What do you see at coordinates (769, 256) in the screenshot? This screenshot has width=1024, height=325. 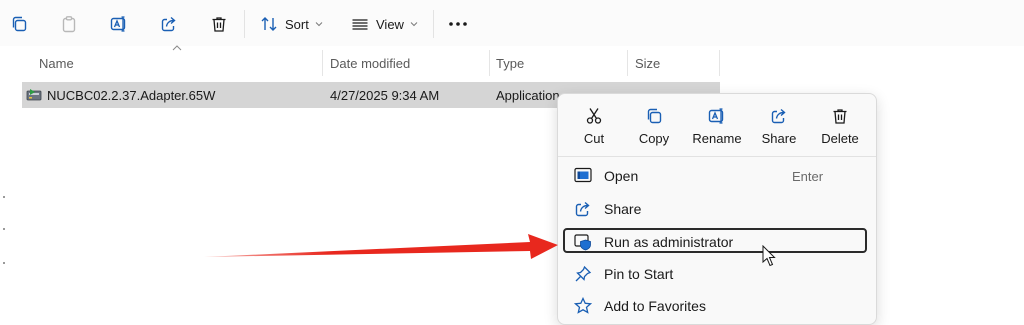 I see `mouse-pointer-icon` at bounding box center [769, 256].